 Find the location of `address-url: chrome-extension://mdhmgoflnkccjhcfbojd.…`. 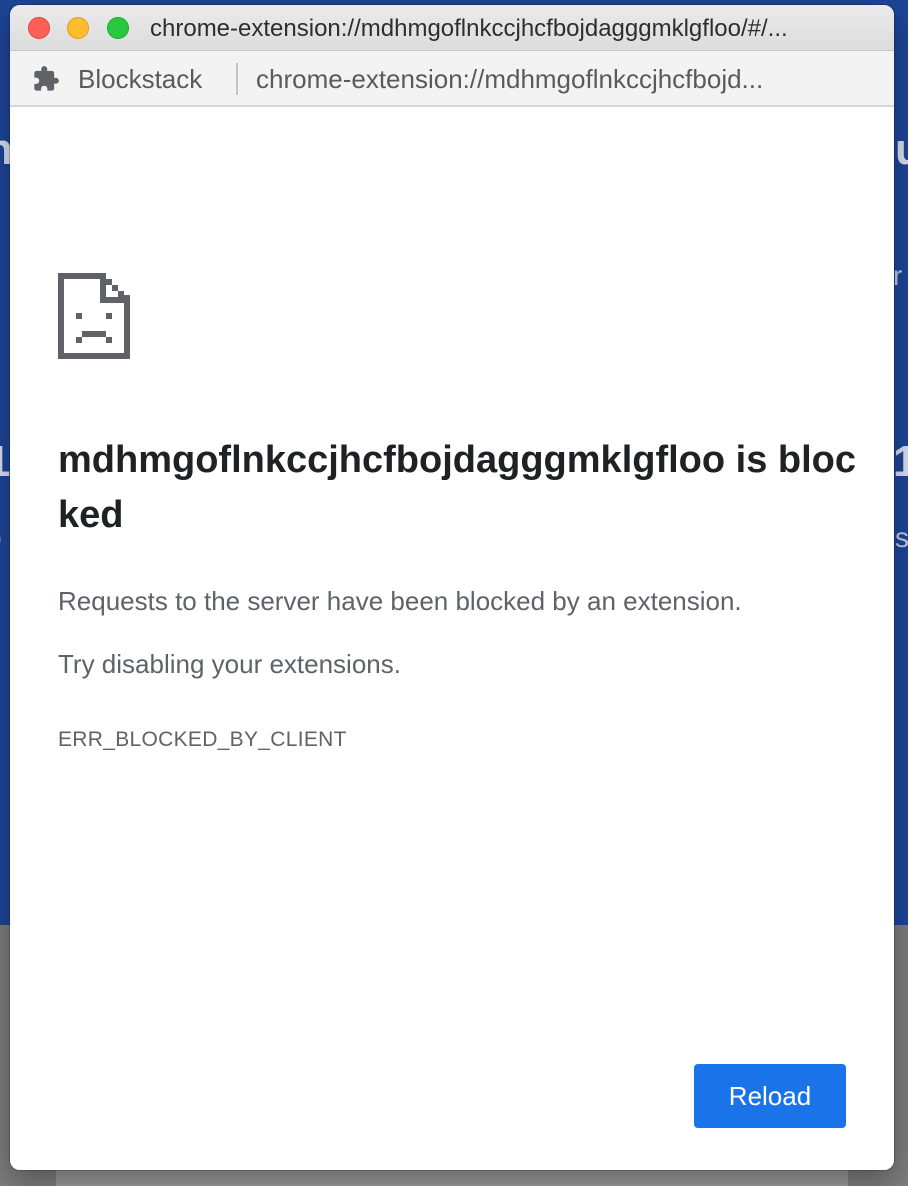

address-url: chrome-extension://mdhmgoflnkccjhcfbojd.… is located at coordinates (566, 79).